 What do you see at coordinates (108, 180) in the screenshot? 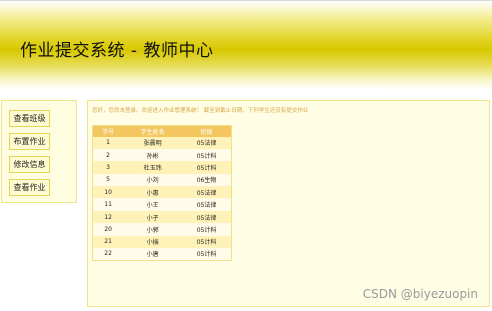
I see `student-id-cell: 5` at bounding box center [108, 180].